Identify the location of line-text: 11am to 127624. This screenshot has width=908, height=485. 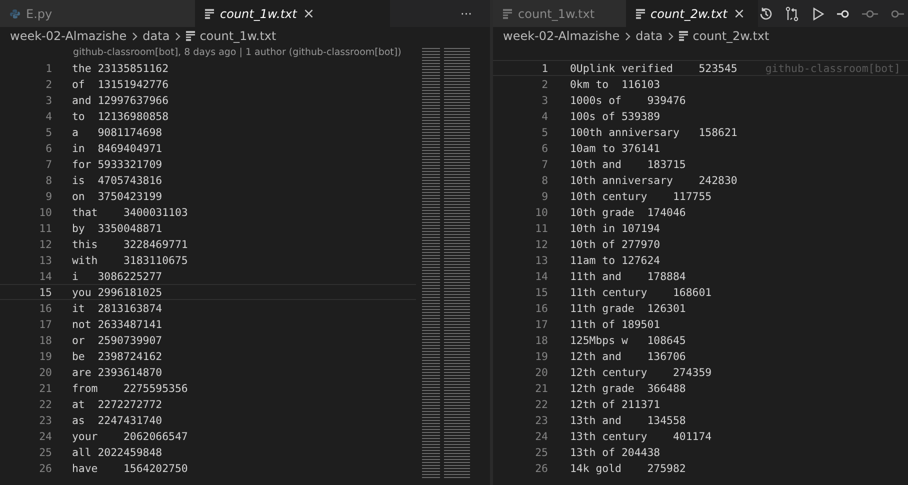
(615, 260).